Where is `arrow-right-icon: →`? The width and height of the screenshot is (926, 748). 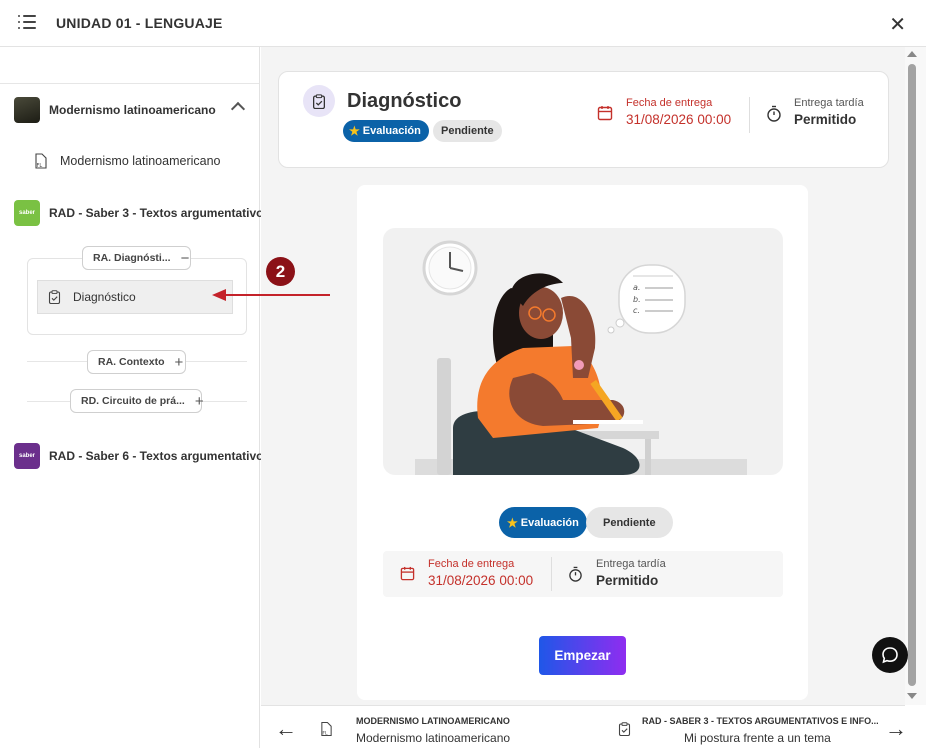
arrow-right-icon: → is located at coordinates (896, 729).